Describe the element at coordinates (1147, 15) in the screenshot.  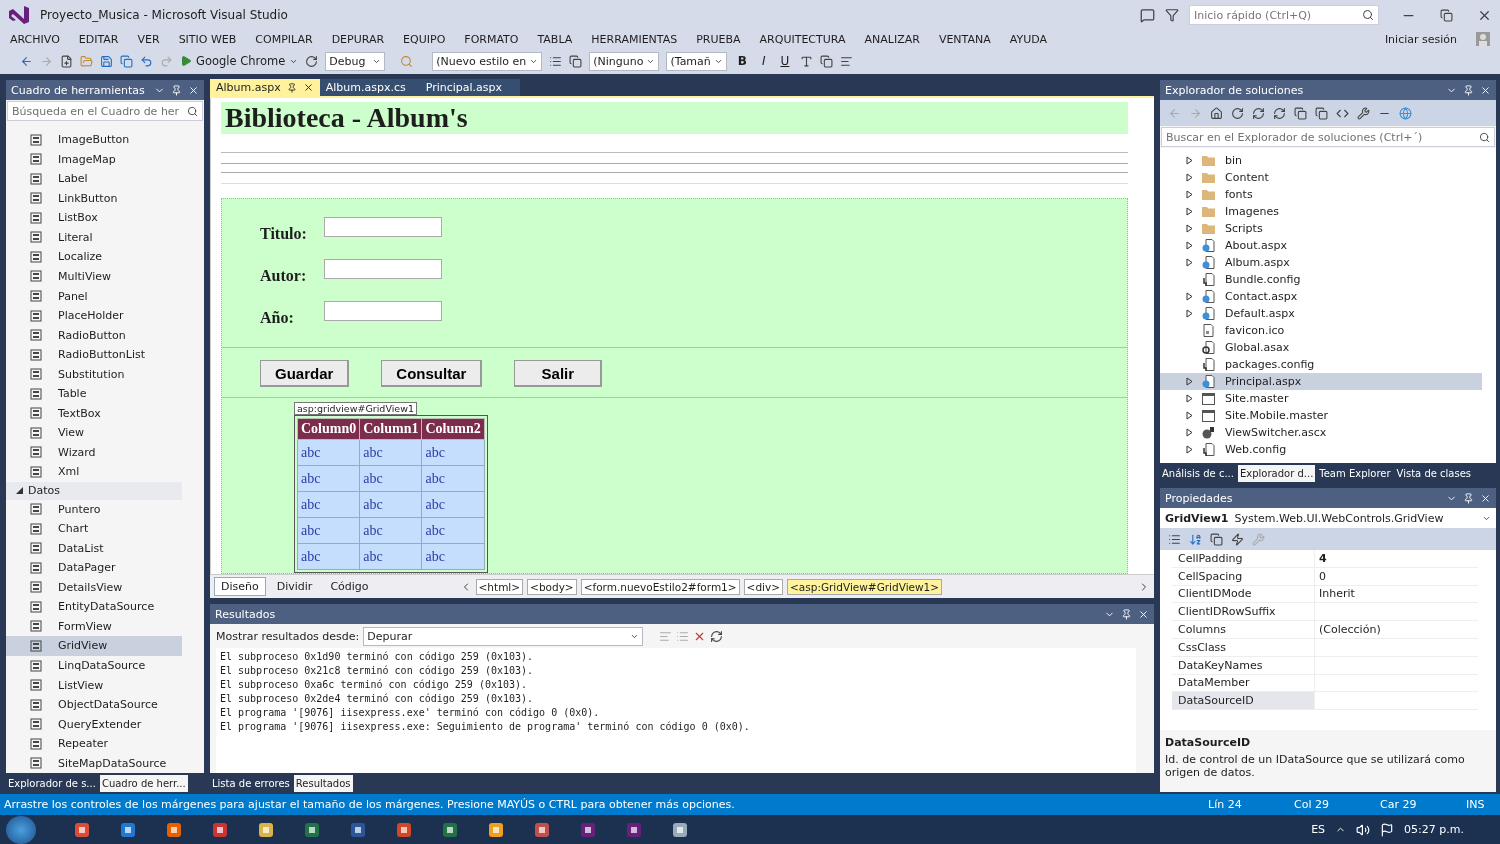
I see `feedback-icon` at that location.